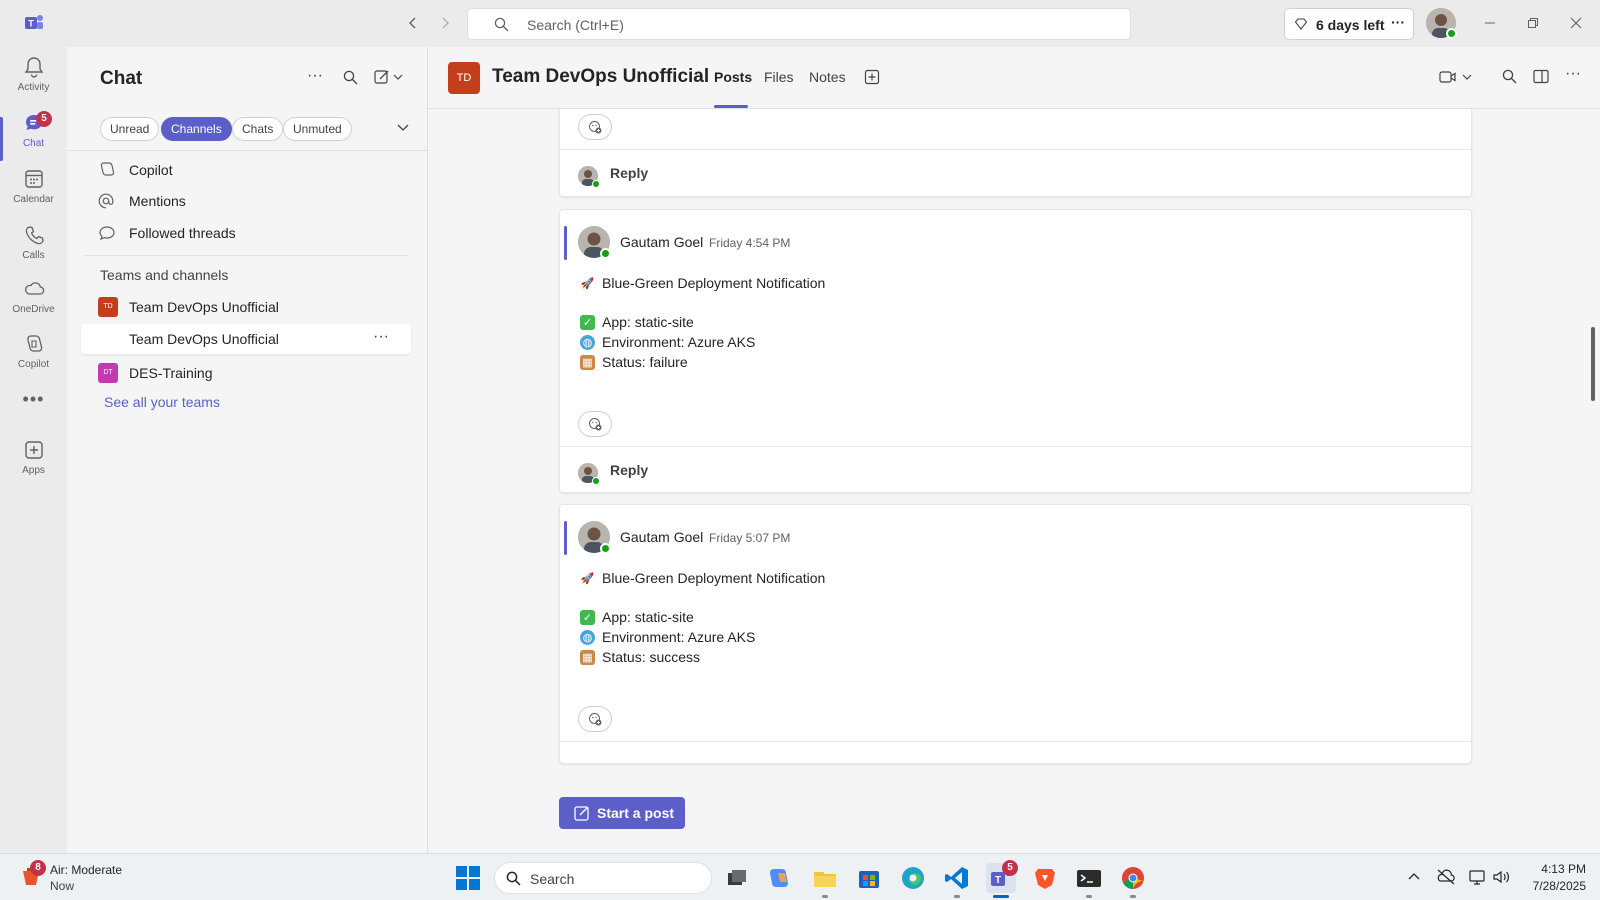  What do you see at coordinates (1509, 76) in the screenshot?
I see `search-in-channel-icon` at bounding box center [1509, 76].